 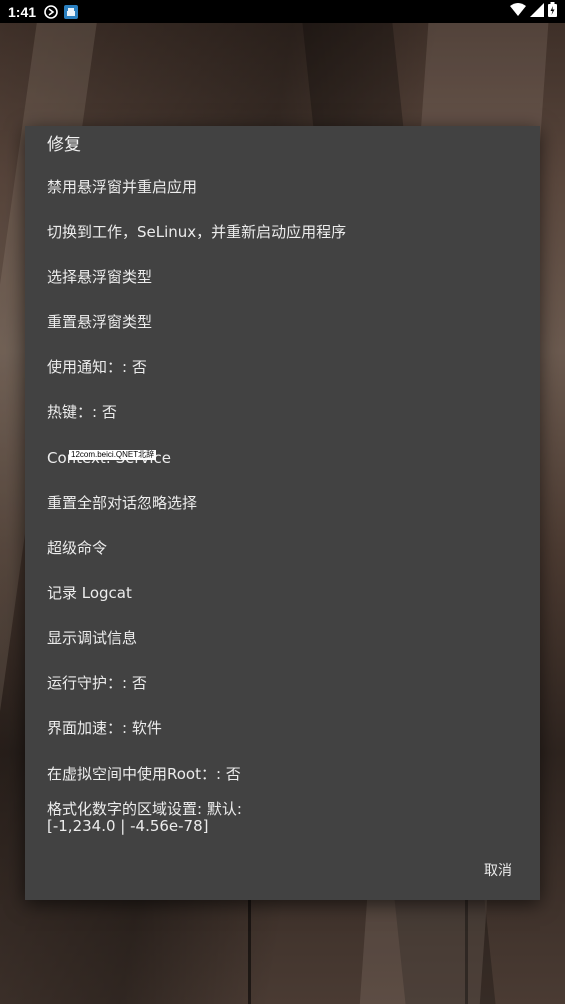 What do you see at coordinates (104, 728) in the screenshot?
I see `menu-item-ui-acceleration: 界面加速：: 软件` at bounding box center [104, 728].